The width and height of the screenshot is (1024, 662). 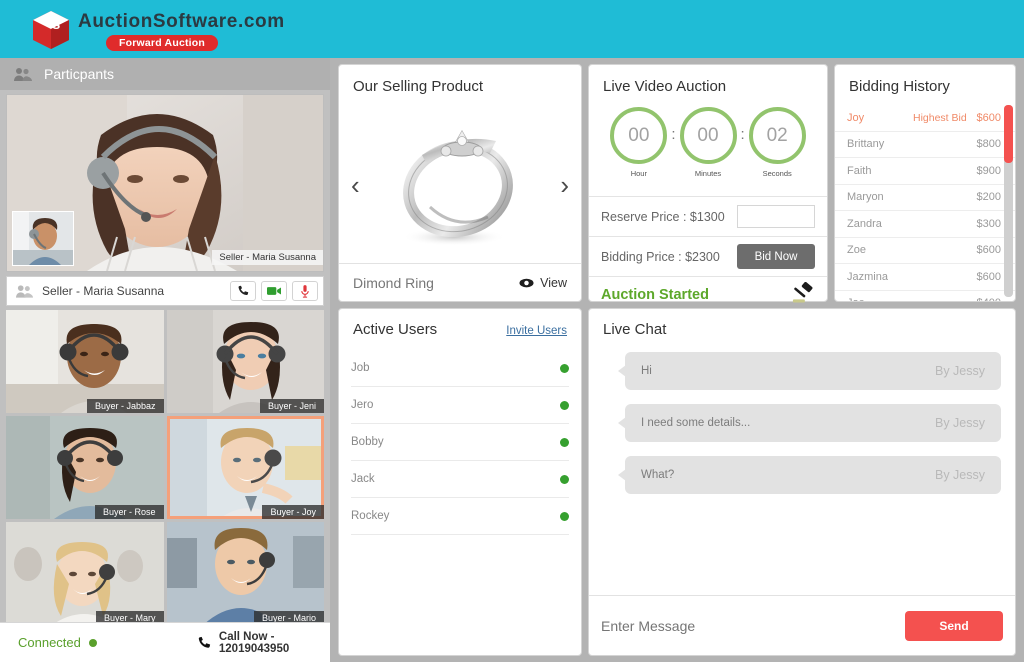 I want to click on chat-message: Hi By Jessy, so click(x=809, y=371).